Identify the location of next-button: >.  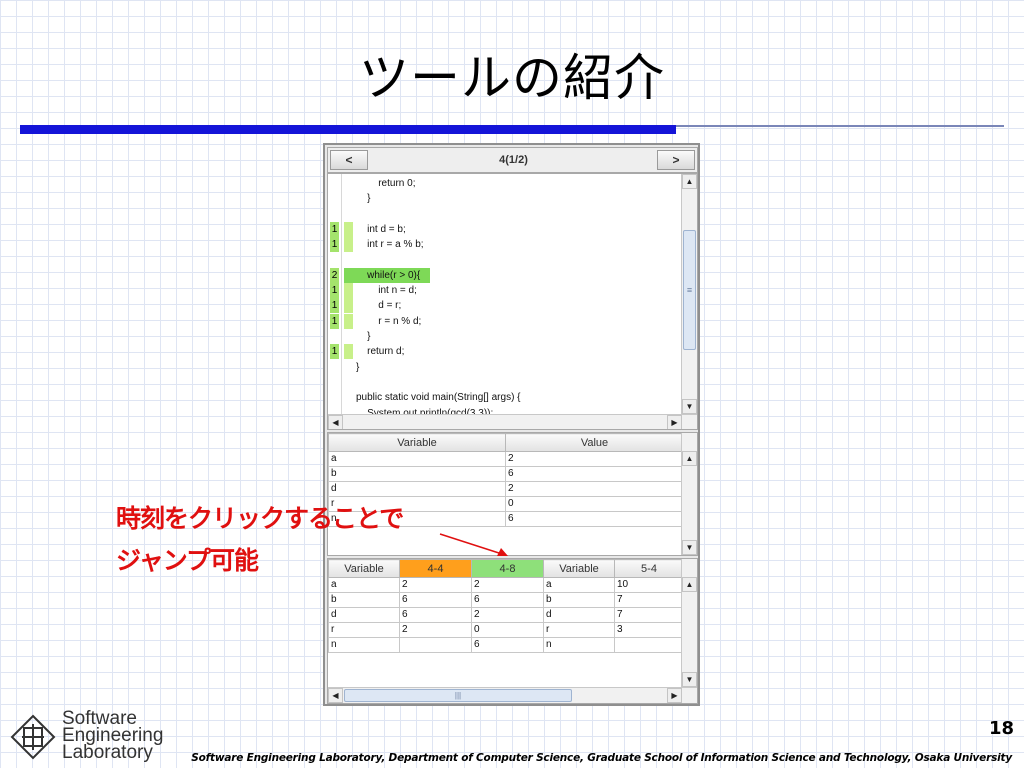
(676, 160).